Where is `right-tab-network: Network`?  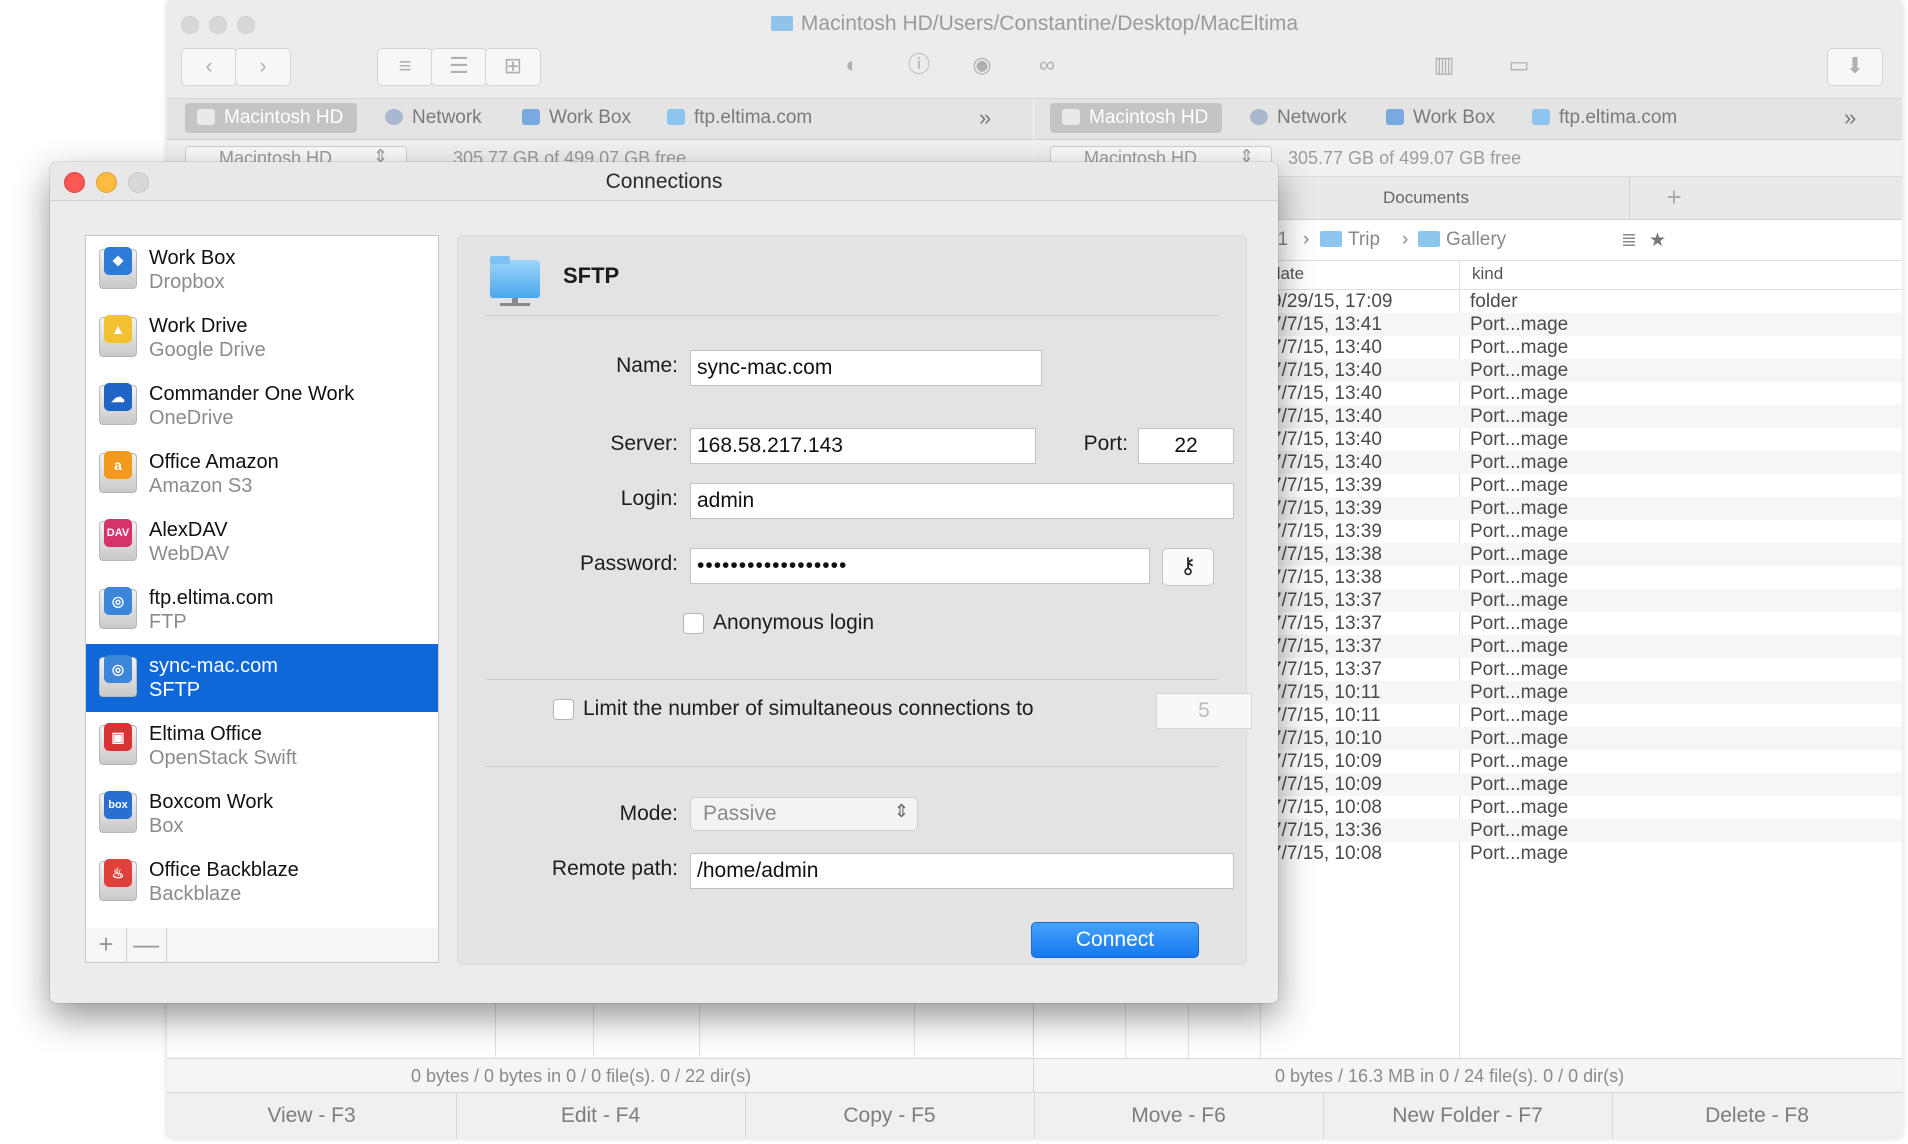 right-tab-network: Network is located at coordinates (1298, 118).